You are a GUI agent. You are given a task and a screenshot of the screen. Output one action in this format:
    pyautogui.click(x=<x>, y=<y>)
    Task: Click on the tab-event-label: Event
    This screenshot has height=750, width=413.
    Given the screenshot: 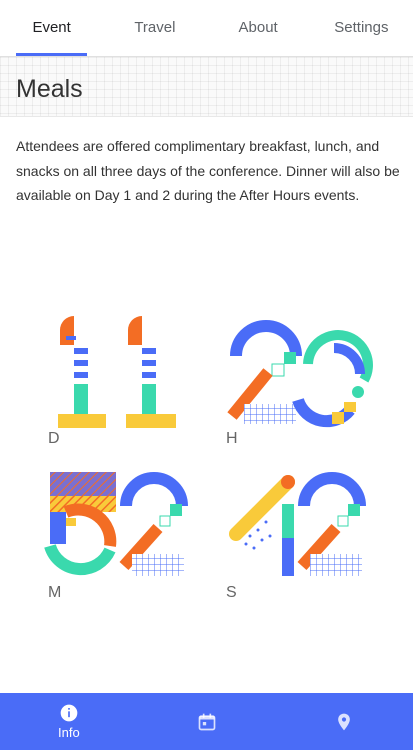 What is the action you would take?
    pyautogui.click(x=51, y=27)
    